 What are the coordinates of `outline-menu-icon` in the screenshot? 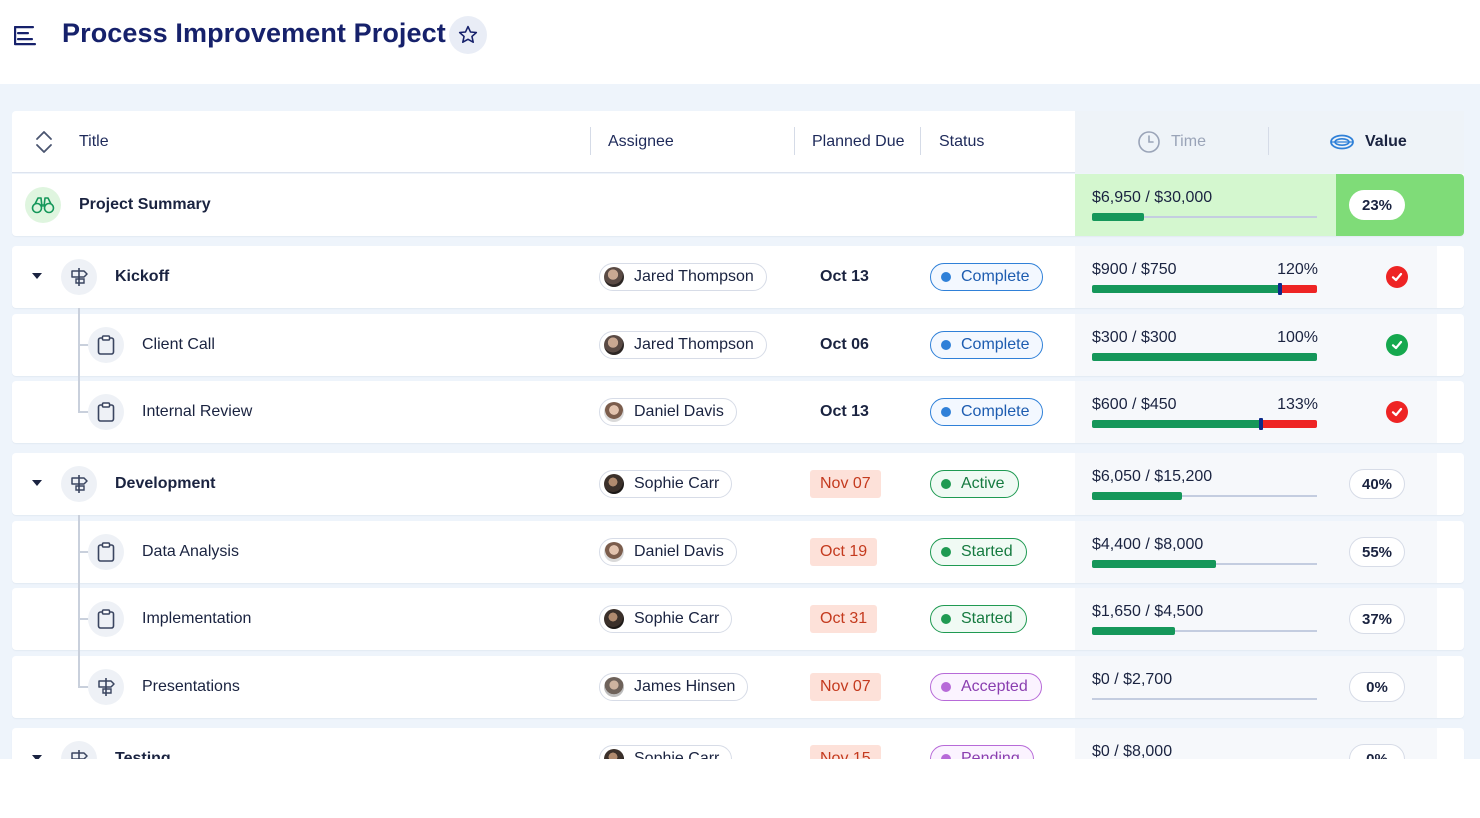 It's located at (26, 35).